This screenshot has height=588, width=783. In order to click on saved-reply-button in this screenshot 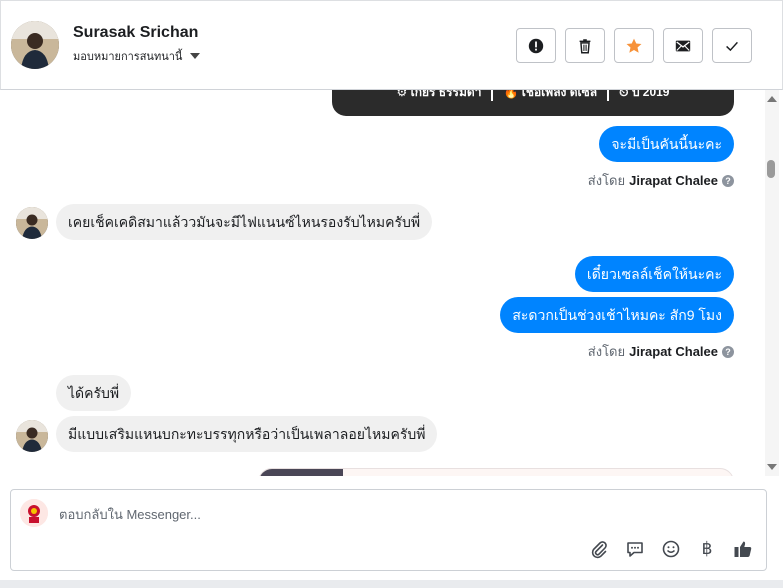, I will do `click(635, 549)`.